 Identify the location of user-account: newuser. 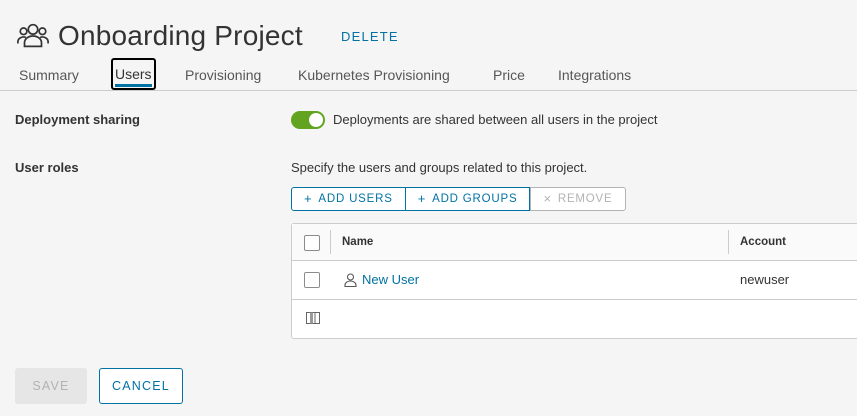
(765, 279).